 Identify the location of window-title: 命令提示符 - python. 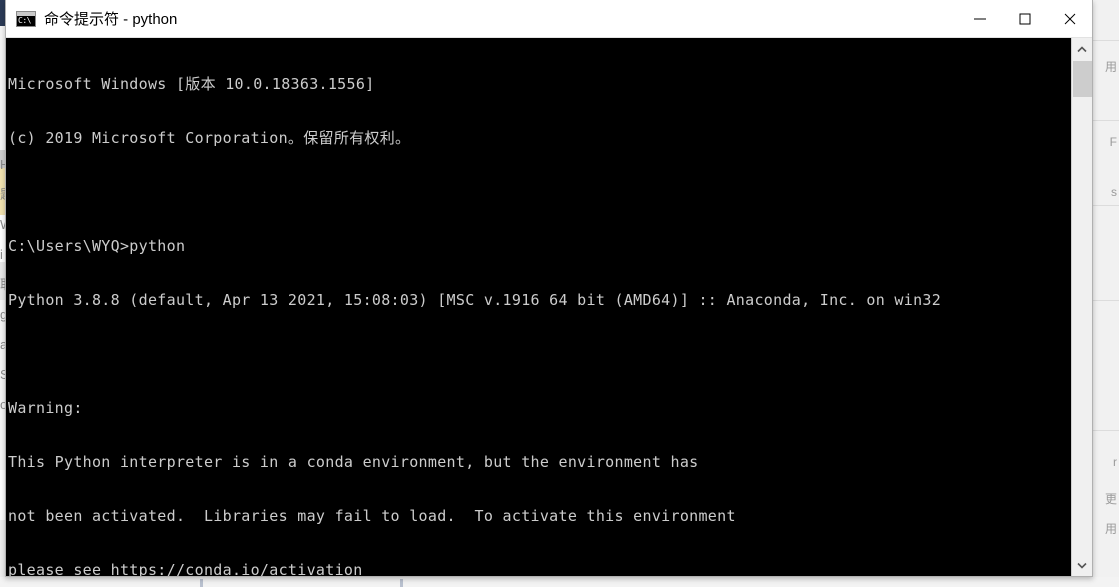
(111, 19).